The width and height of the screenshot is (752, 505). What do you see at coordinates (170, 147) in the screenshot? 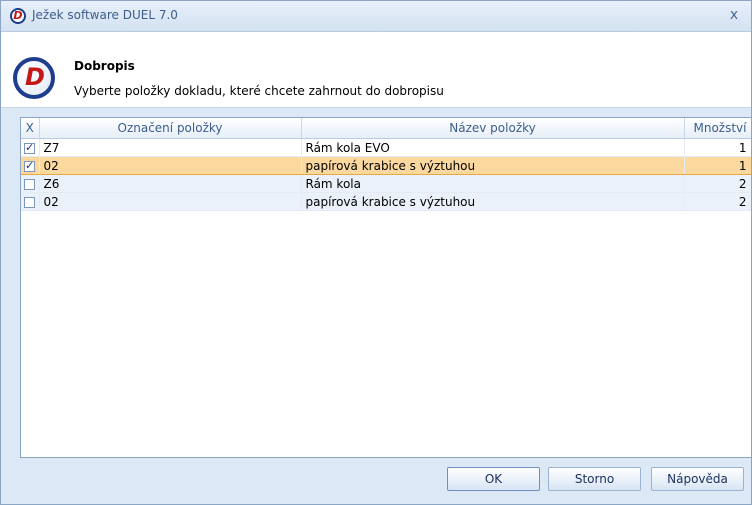
I see `cell-code: Z7` at bounding box center [170, 147].